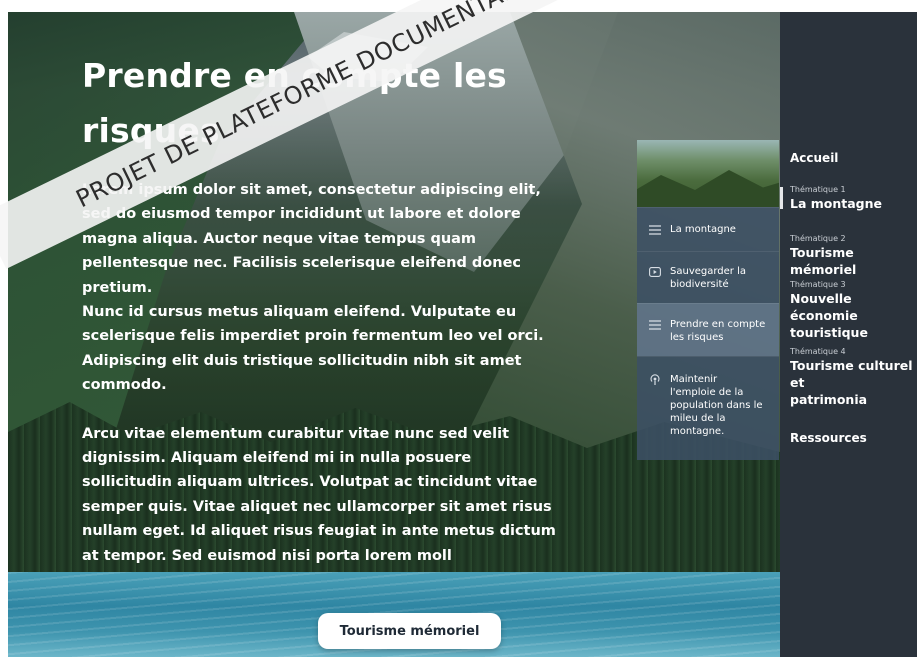 This screenshot has height=657, width=917. Describe the element at coordinates (828, 438) in the screenshot. I see `sidebar-item-ressources: Ressources` at that location.